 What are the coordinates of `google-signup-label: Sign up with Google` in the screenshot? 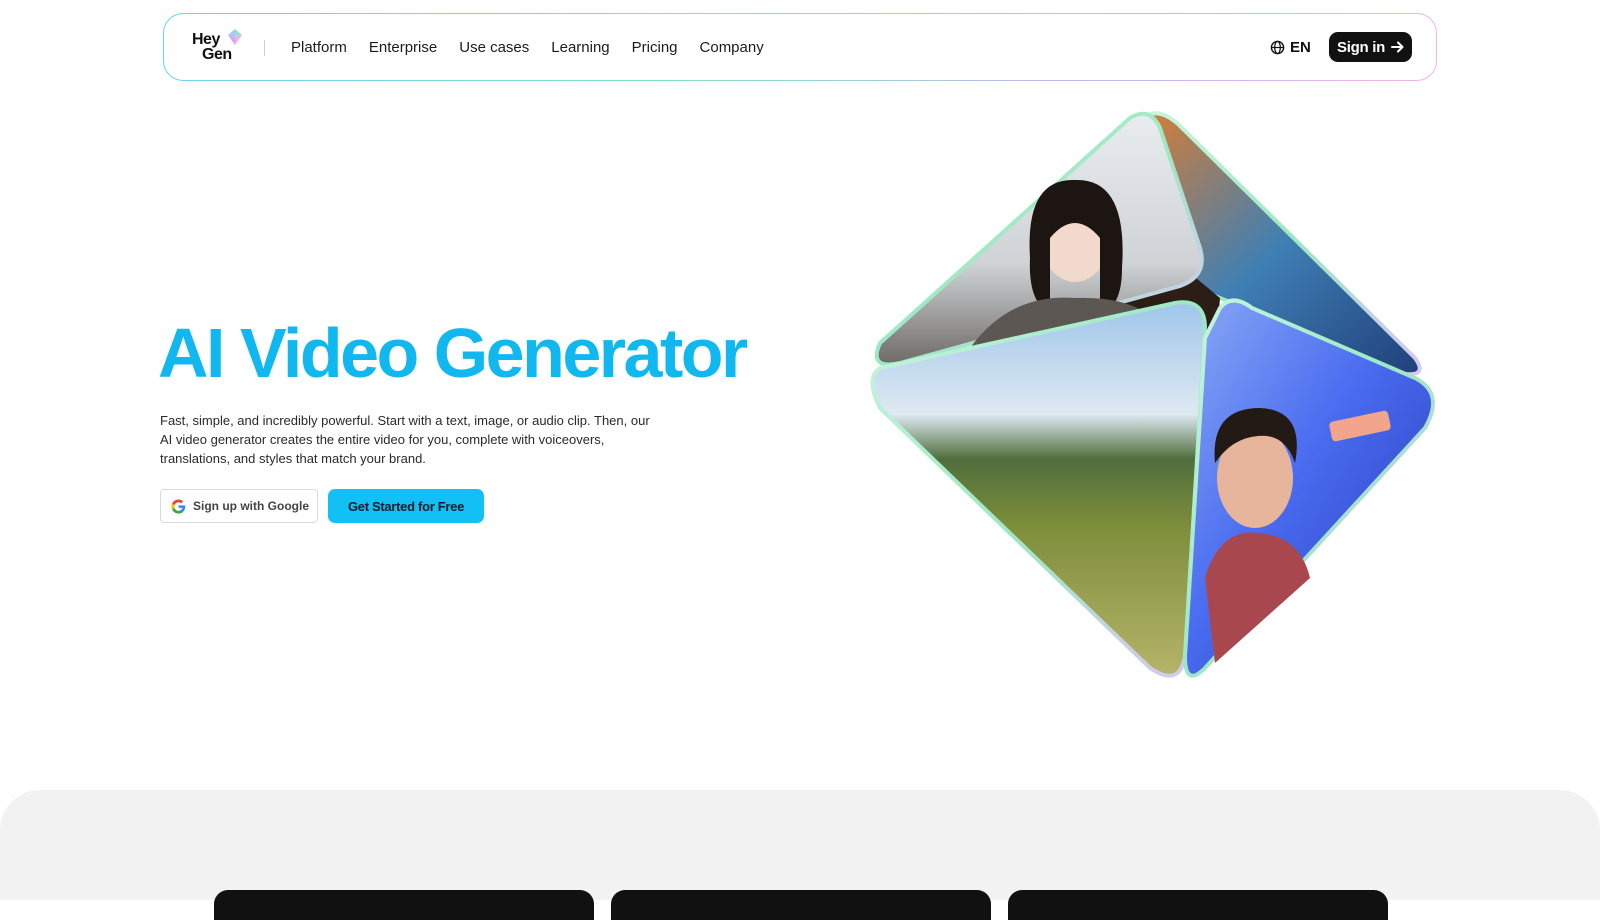 It's located at (251, 506).